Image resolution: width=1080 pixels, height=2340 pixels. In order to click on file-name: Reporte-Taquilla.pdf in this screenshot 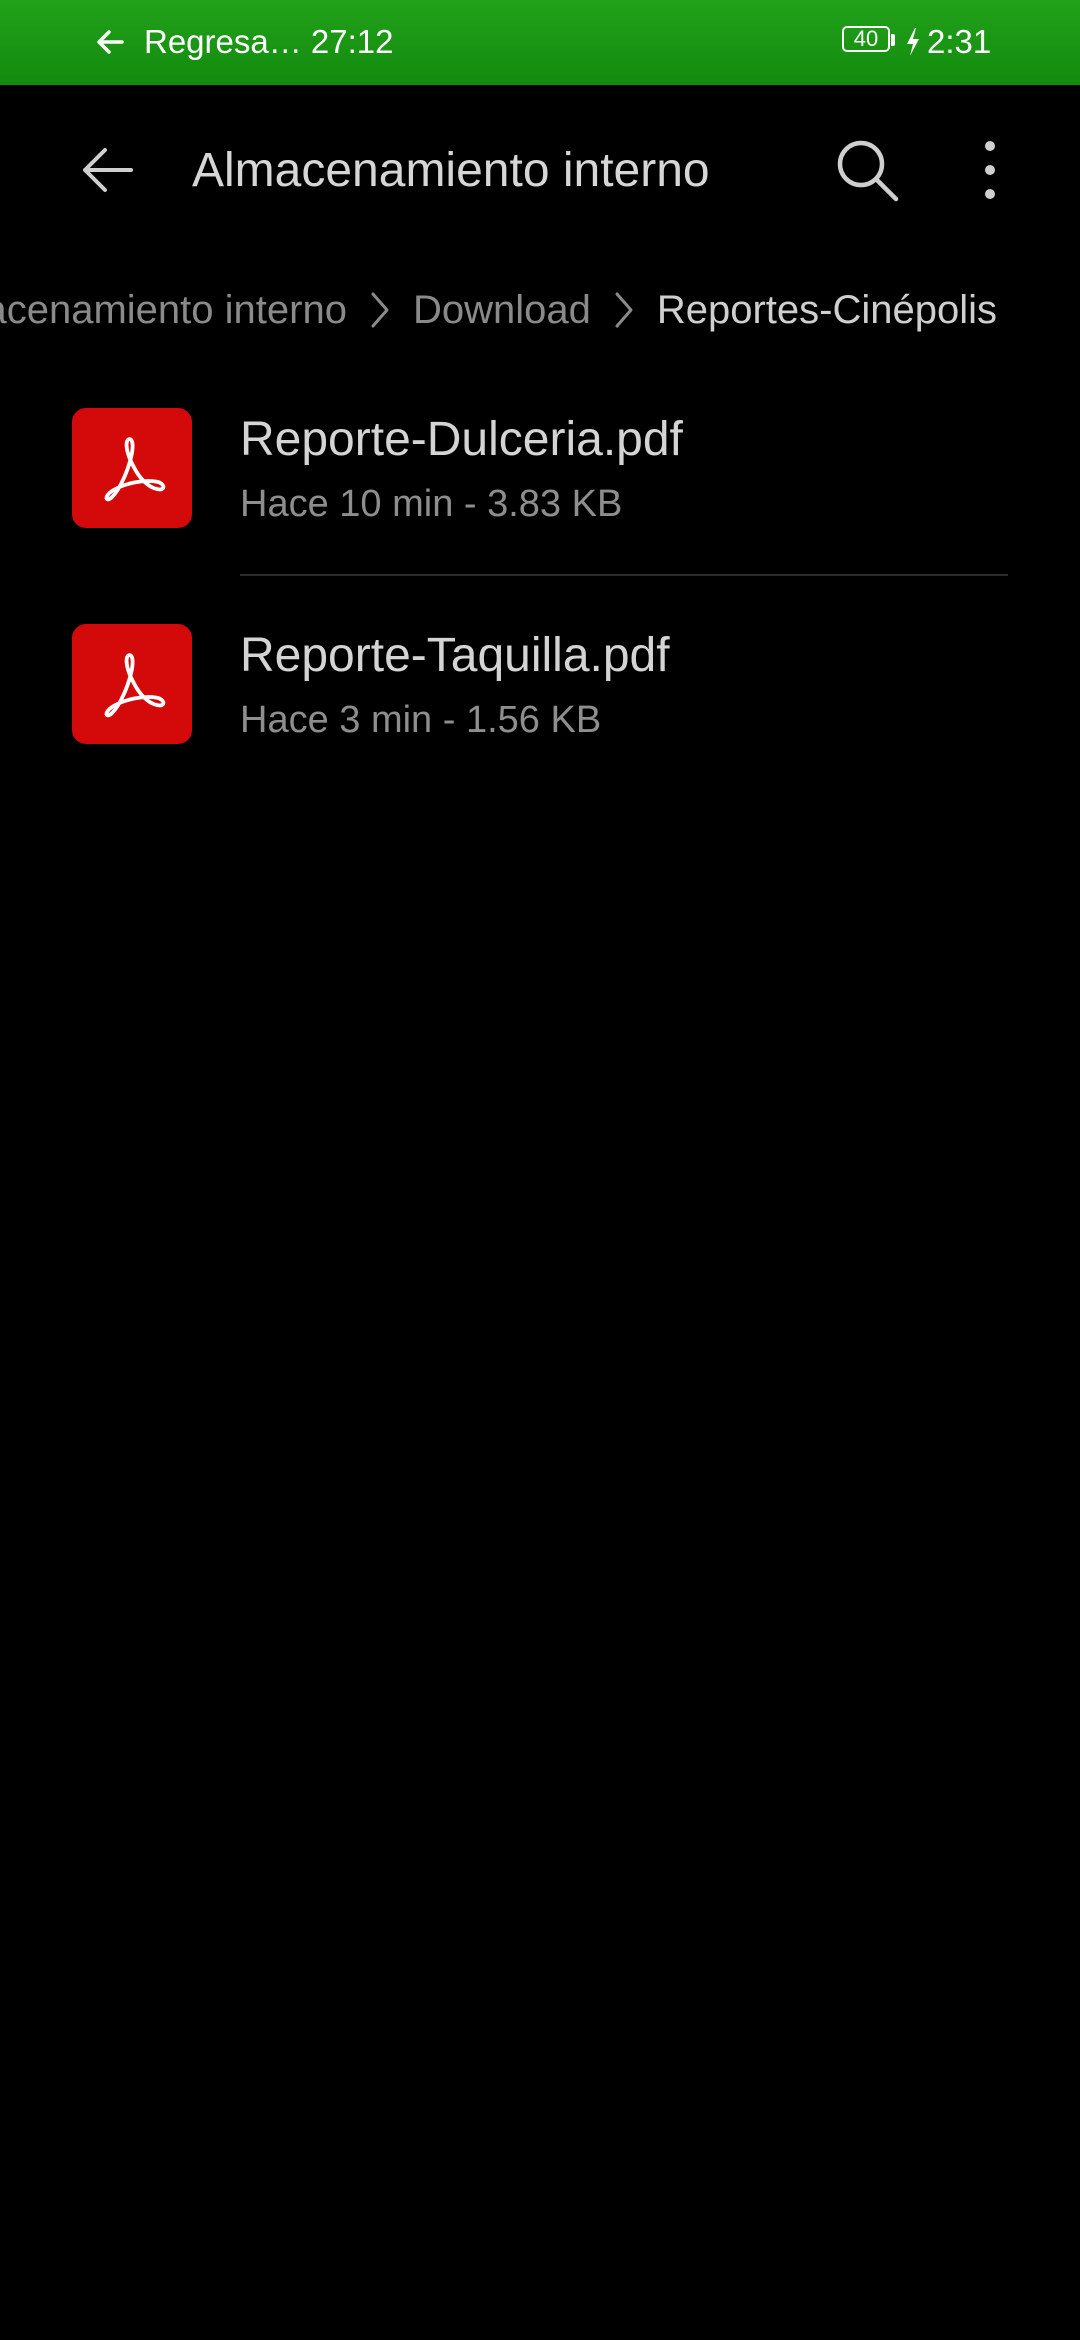, I will do `click(455, 655)`.